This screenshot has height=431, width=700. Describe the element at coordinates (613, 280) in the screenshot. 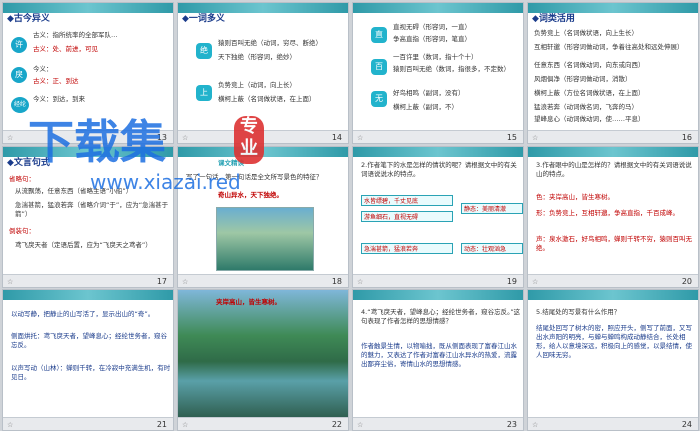

I see `slide-footer: ☆ 20` at that location.